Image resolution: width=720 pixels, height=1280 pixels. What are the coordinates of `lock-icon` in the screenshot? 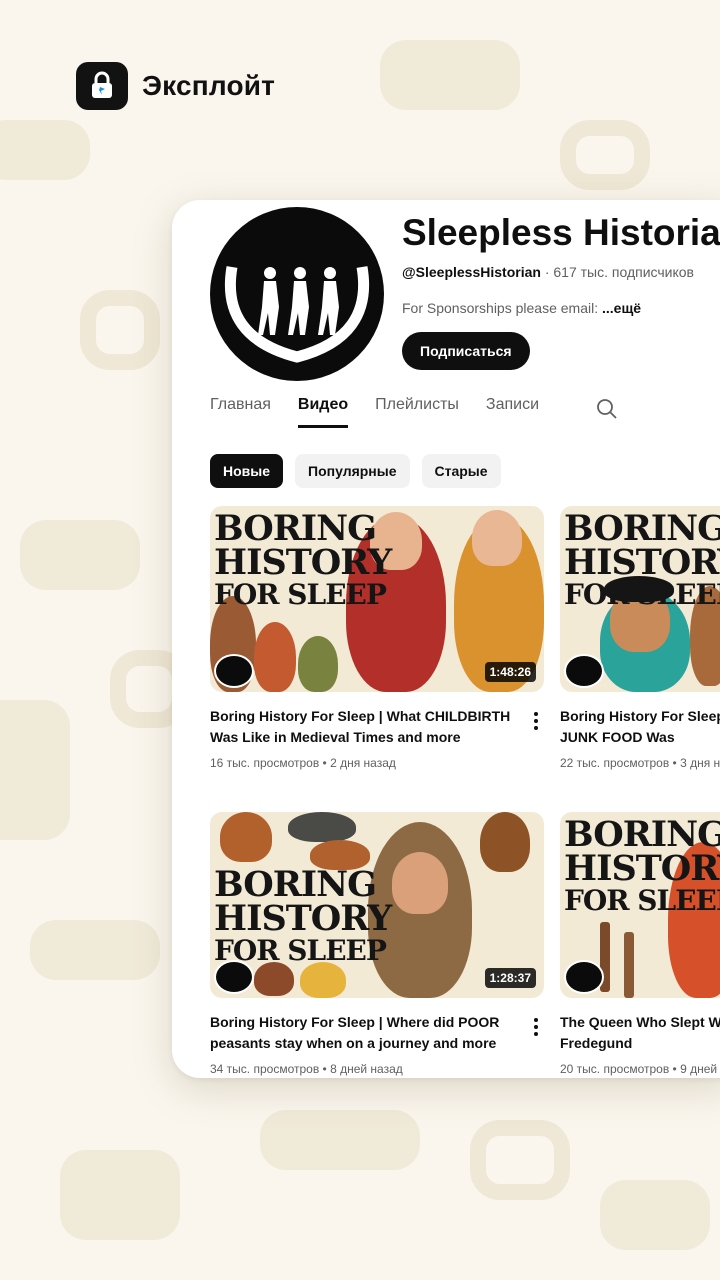 It's located at (102, 86).